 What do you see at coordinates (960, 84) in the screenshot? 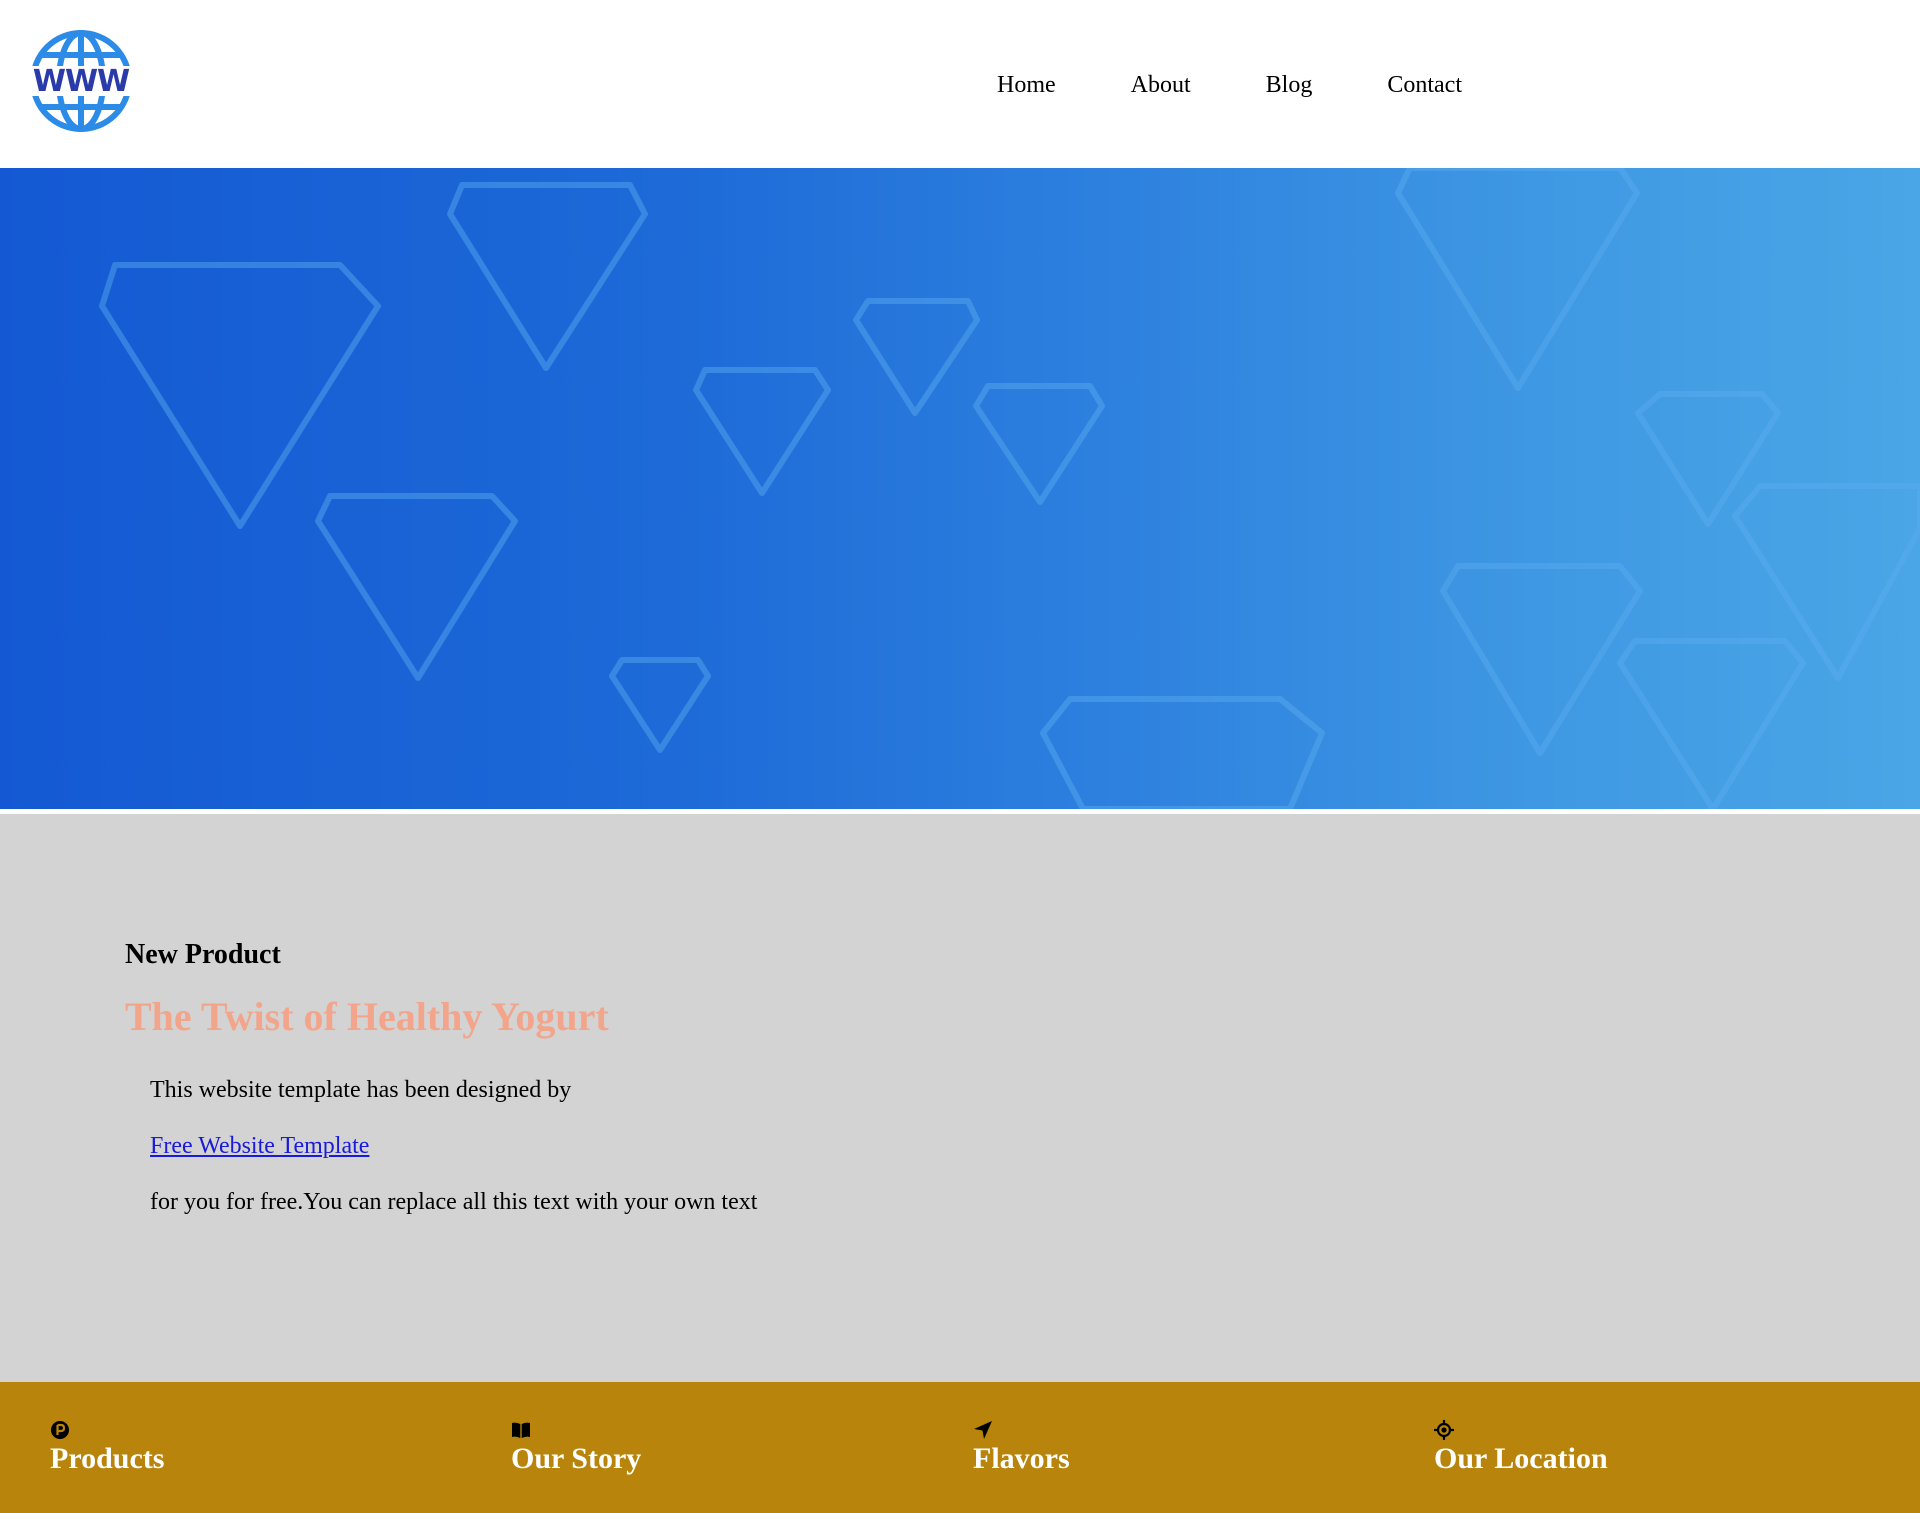
I see `site-header: WWW Home About Blog Contact` at bounding box center [960, 84].